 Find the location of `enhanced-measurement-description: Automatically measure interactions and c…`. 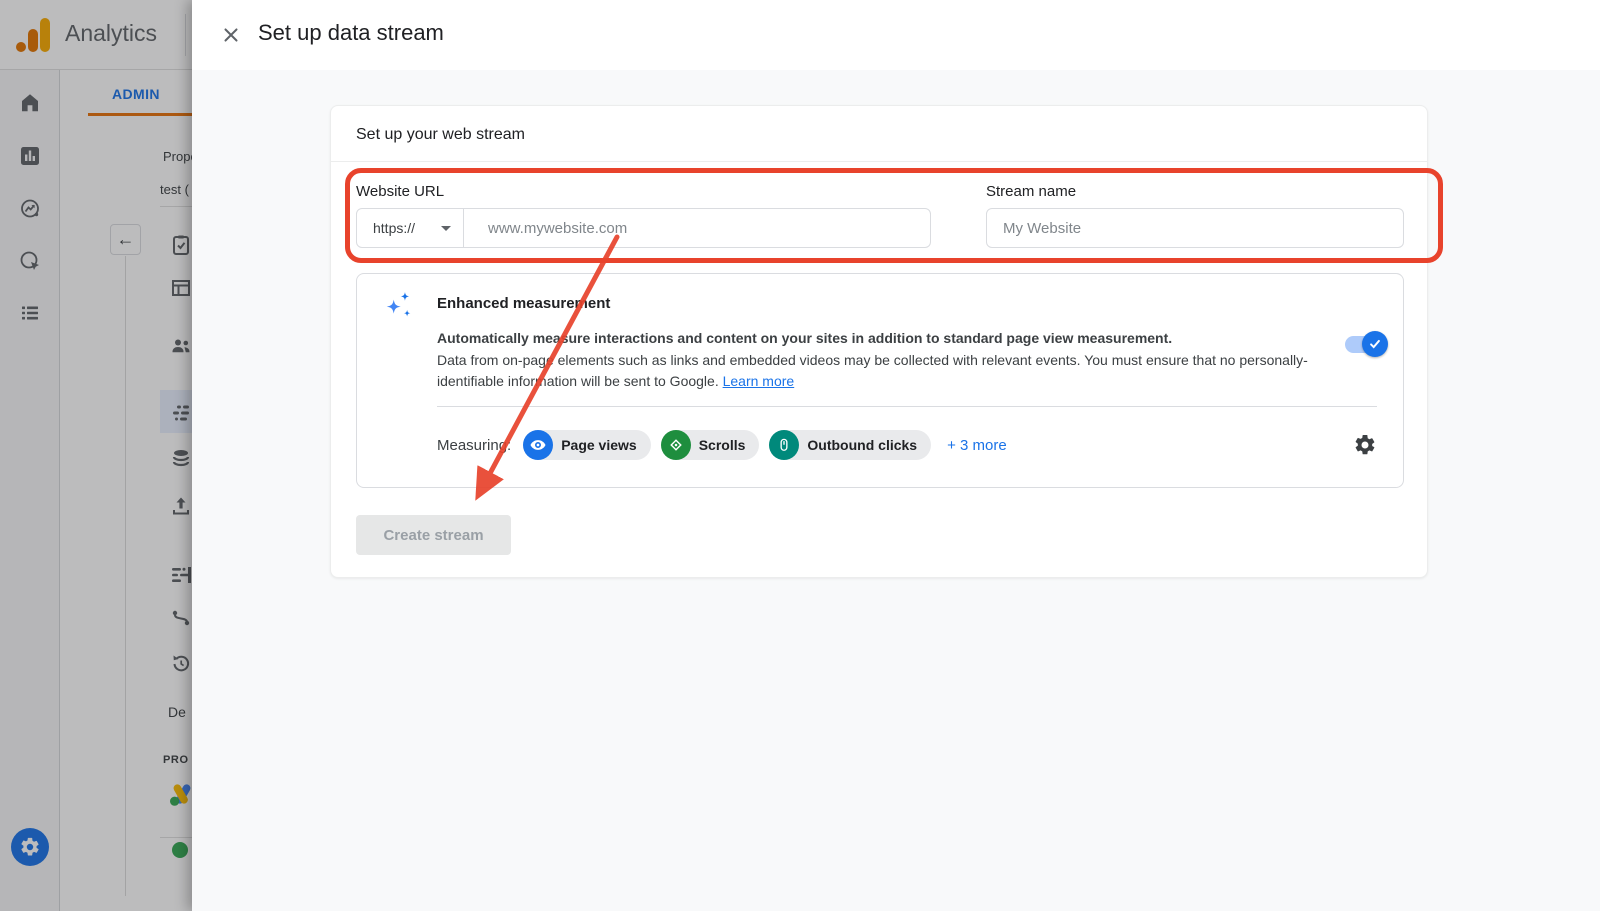

enhanced-measurement-description: Automatically measure interactions and c… is located at coordinates (881, 360).